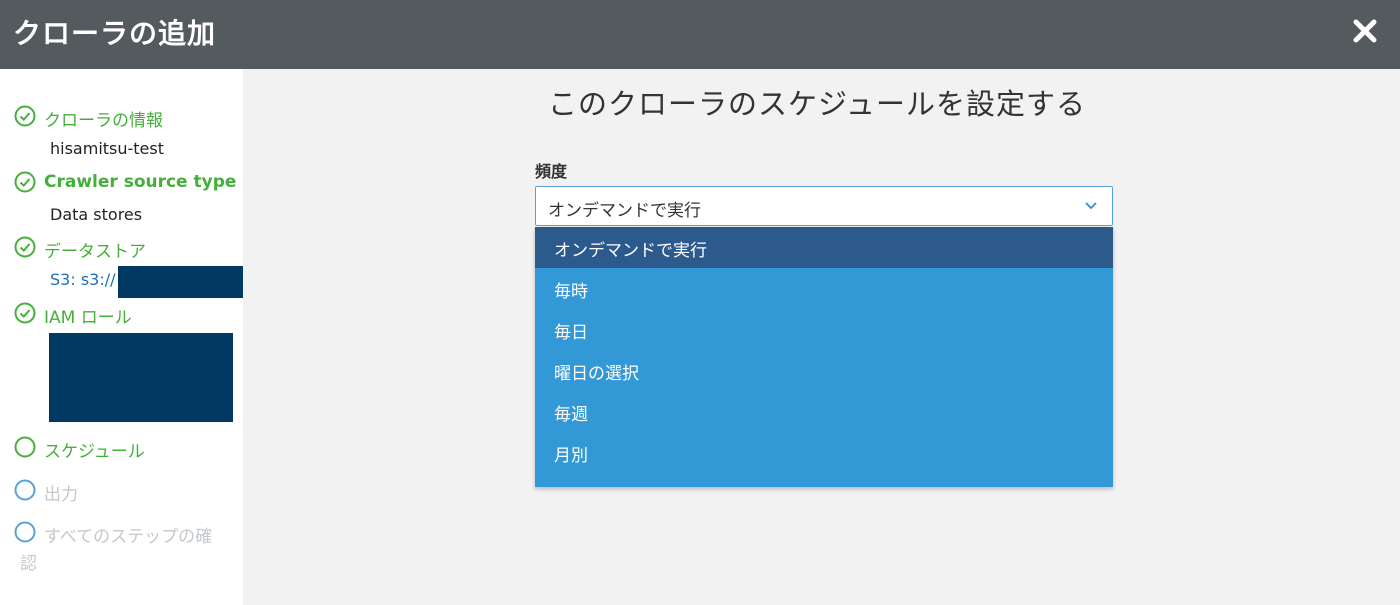  What do you see at coordinates (551, 171) in the screenshot?
I see `frequency-label: 頻度` at bounding box center [551, 171].